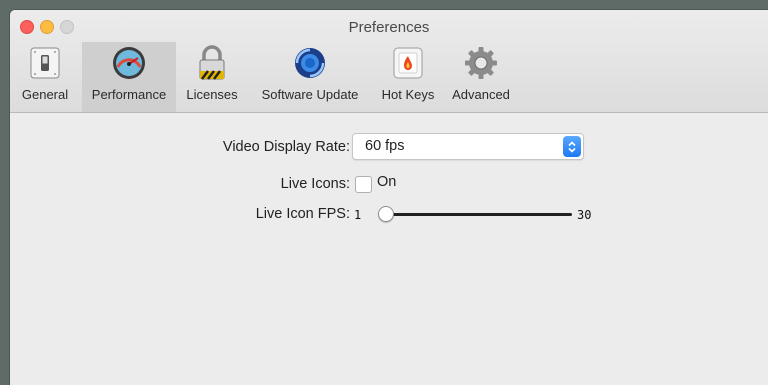  Describe the element at coordinates (408, 94) in the screenshot. I see `tab-hot-keys-label: Hot Keys` at that location.